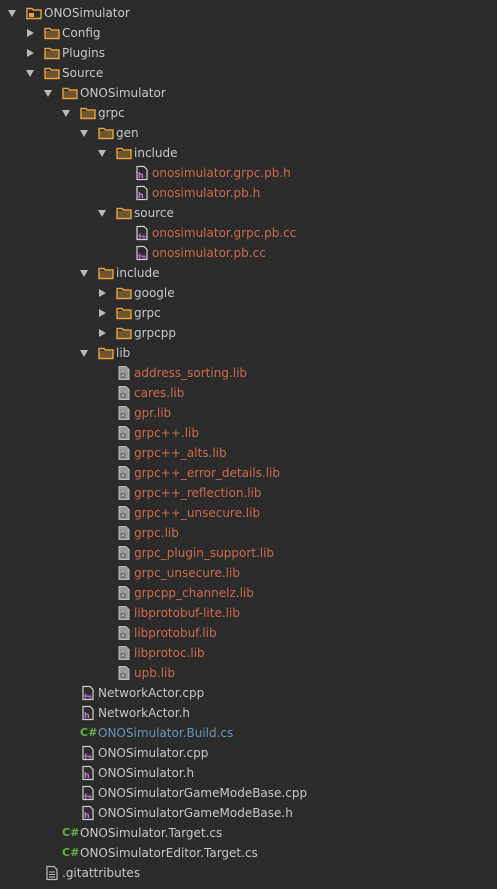  Describe the element at coordinates (123, 353) in the screenshot. I see `tree-item-label: lib` at that location.